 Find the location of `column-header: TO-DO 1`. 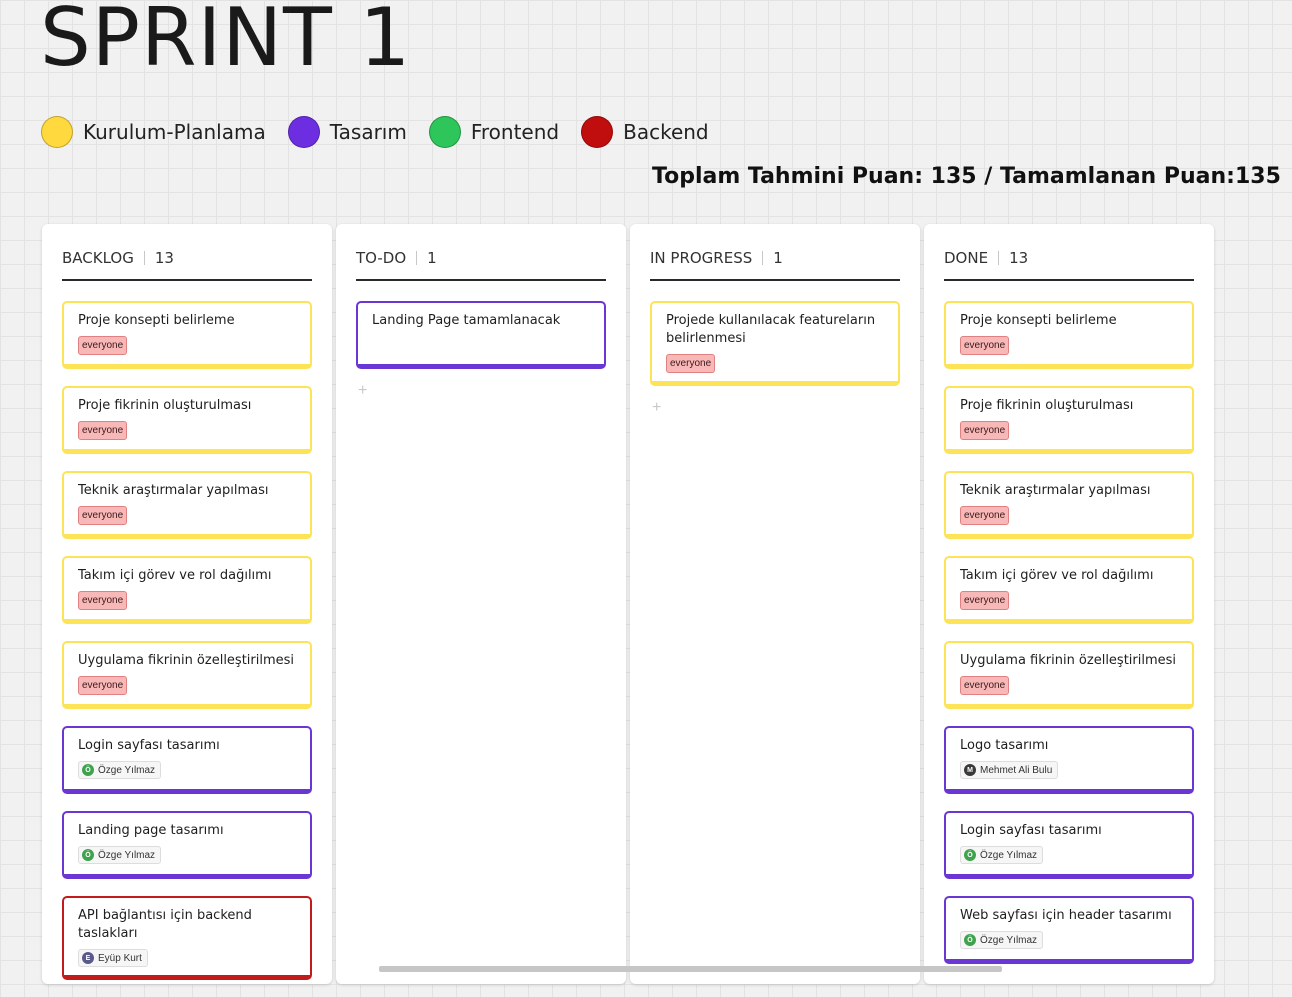

column-header: TO-DO 1 is located at coordinates (481, 260).